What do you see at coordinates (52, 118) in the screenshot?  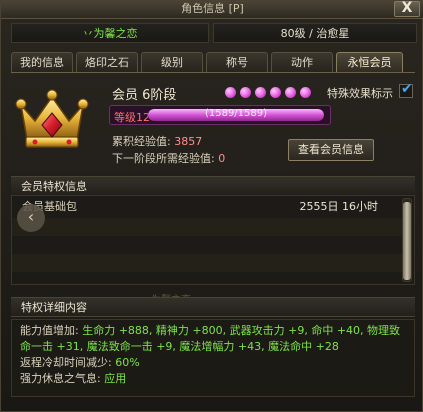 I see `crown-icon` at bounding box center [52, 118].